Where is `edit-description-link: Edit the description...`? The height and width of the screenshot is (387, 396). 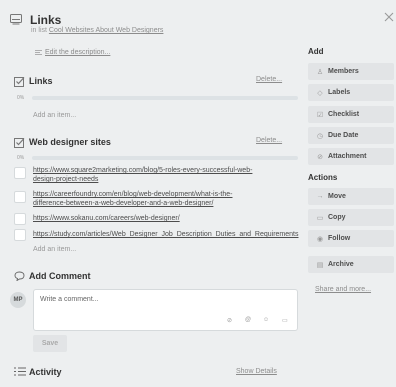
edit-description-link: Edit the description... is located at coordinates (77, 52).